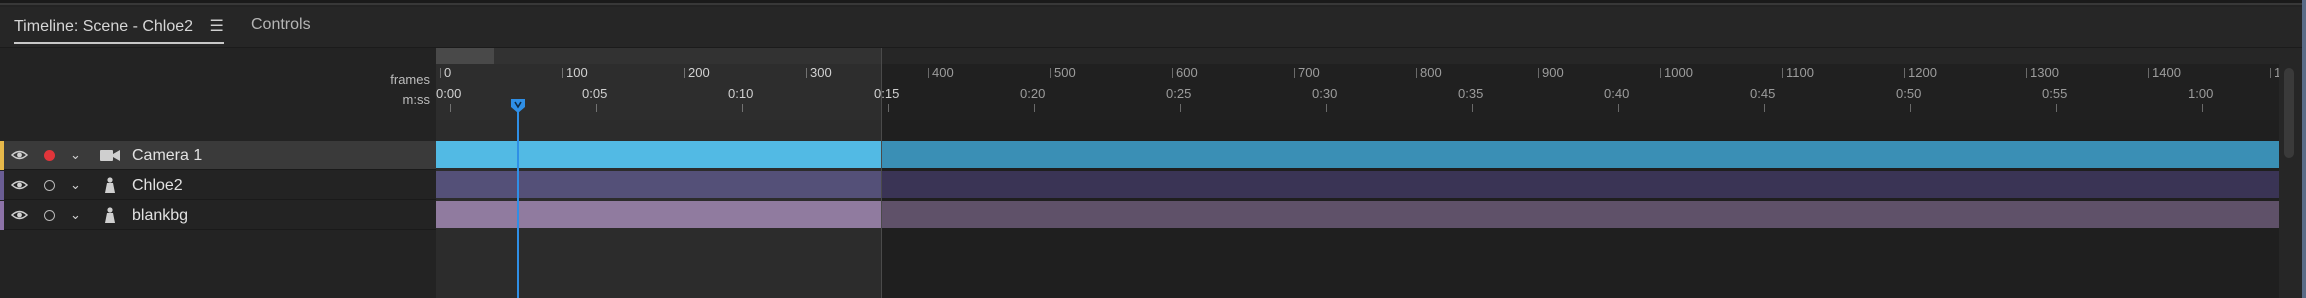  I want to click on tab-timeline-label: Timeline: Scene - Chloe2, so click(104, 26).